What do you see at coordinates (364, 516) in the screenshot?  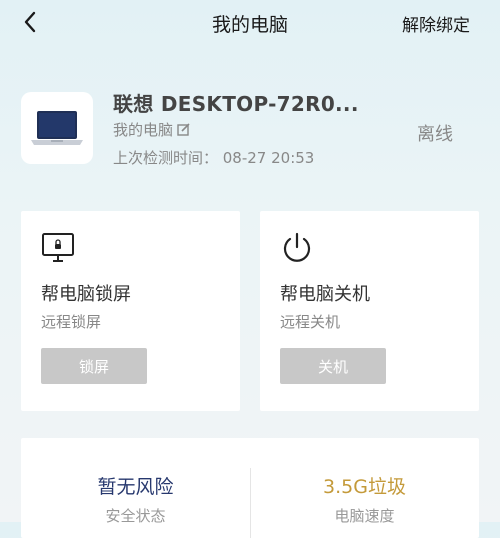 I see `pc-speed-label: 电脑速度` at bounding box center [364, 516].